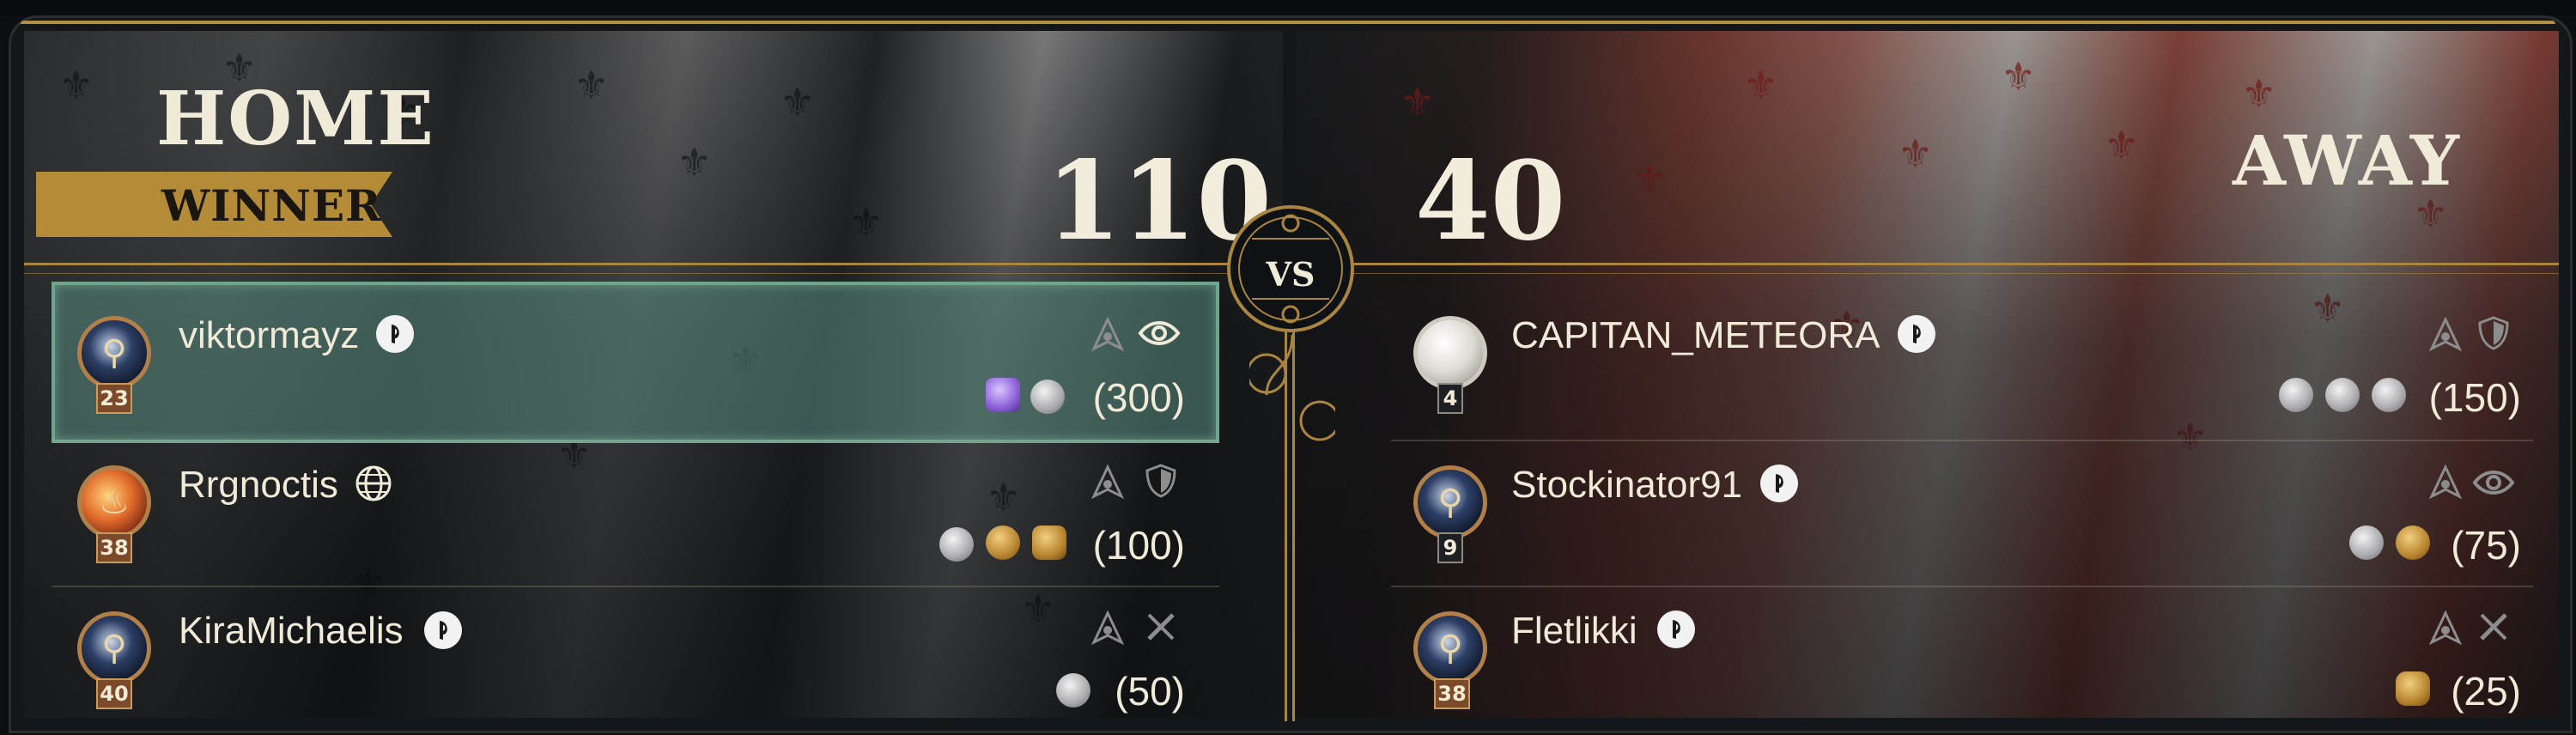  I want to click on away-team-label: AWAY, so click(2347, 161).